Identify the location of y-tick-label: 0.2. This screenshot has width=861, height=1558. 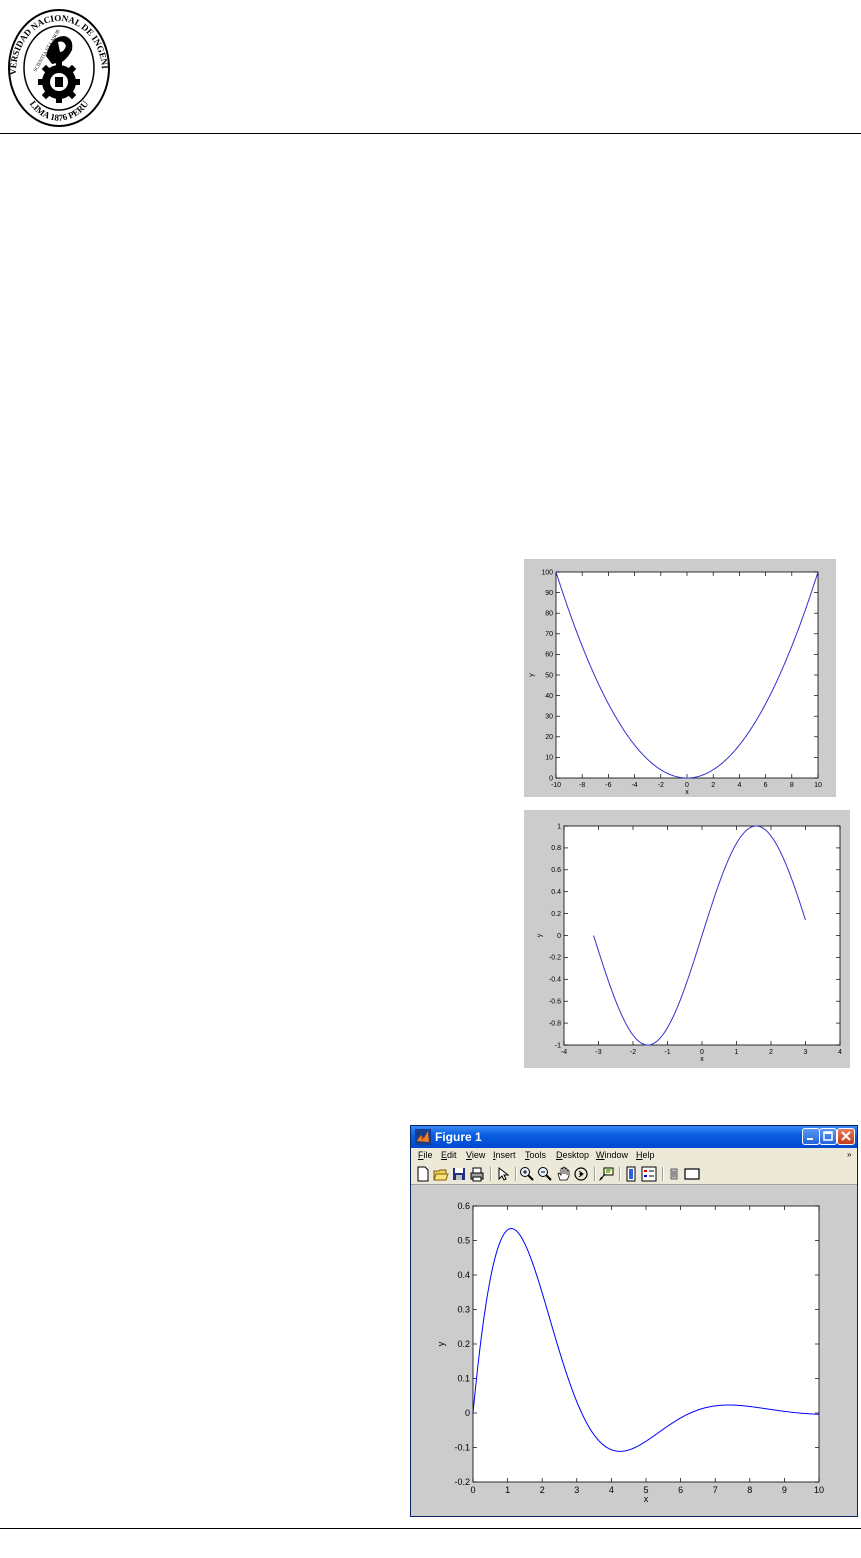
(463, 1344).